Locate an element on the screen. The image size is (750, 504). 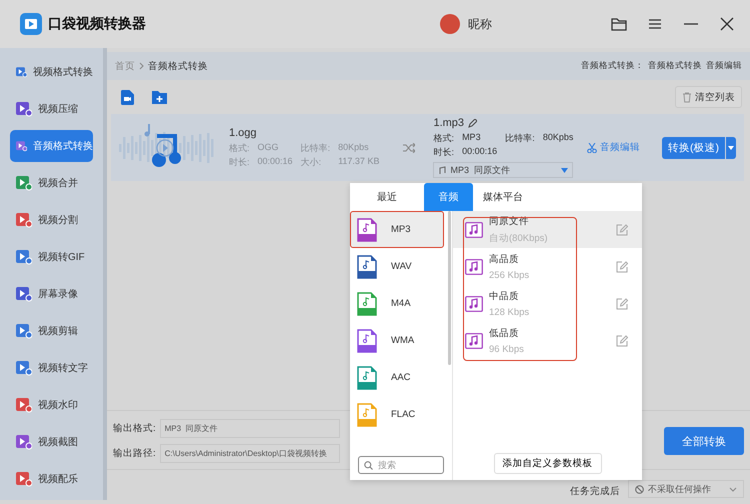
related-label: 音频格式转换： is located at coordinates (612, 66).